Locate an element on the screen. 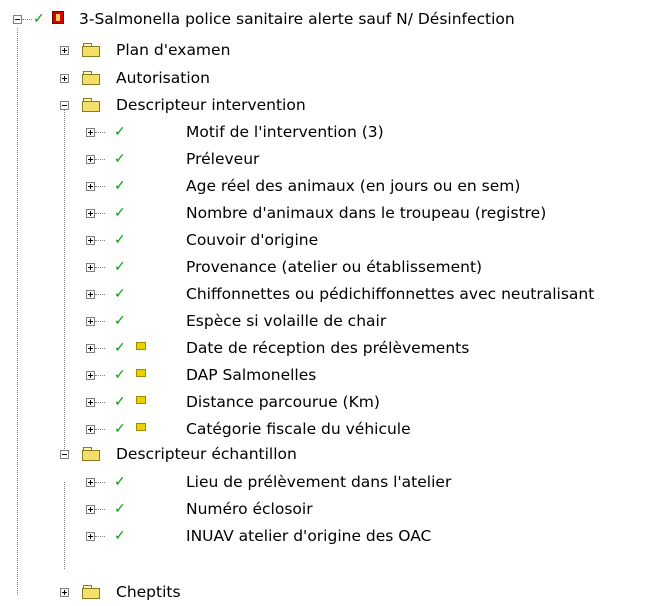 The height and width of the screenshot is (606, 656). tree-item: ✓ Catégorie fiscale du véhicule is located at coordinates (328, 430).